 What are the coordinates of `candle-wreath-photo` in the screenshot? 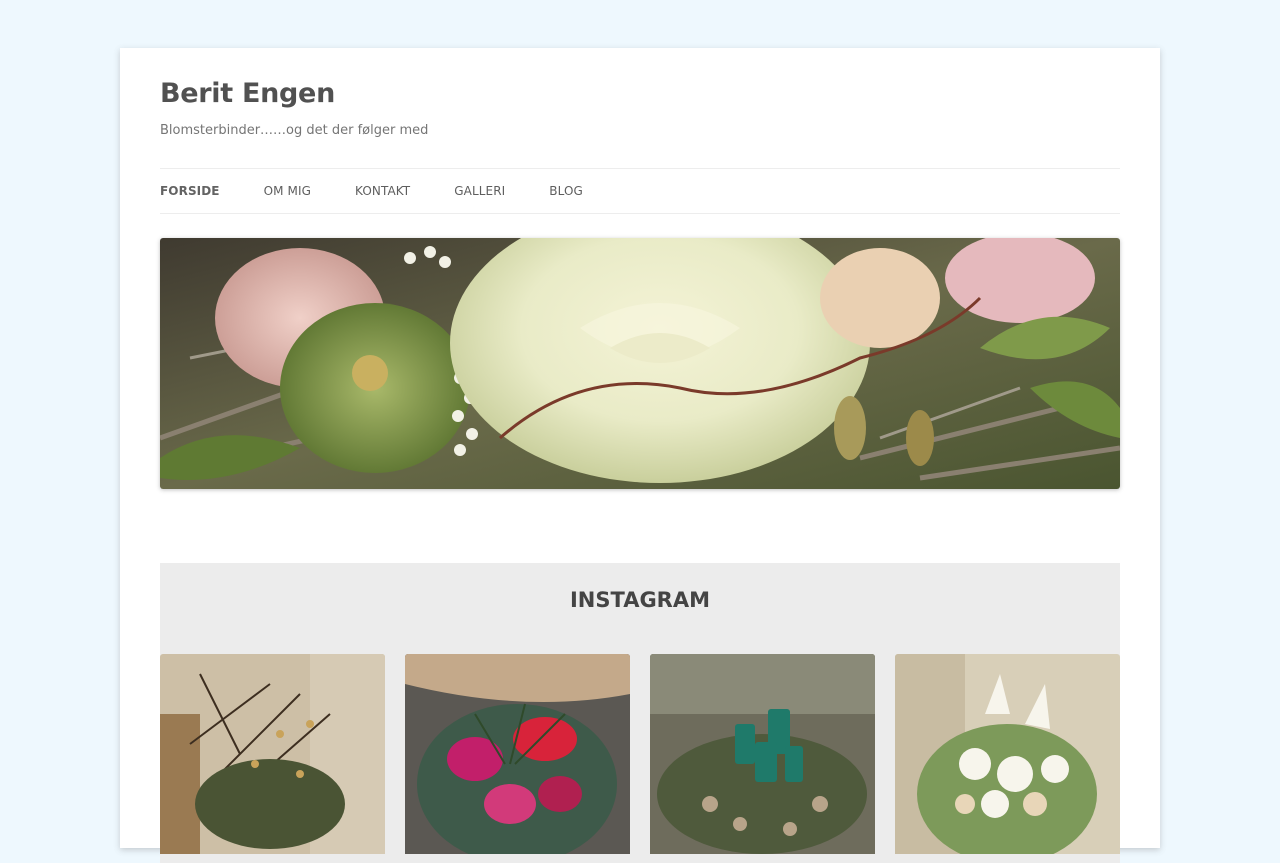 It's located at (762, 754).